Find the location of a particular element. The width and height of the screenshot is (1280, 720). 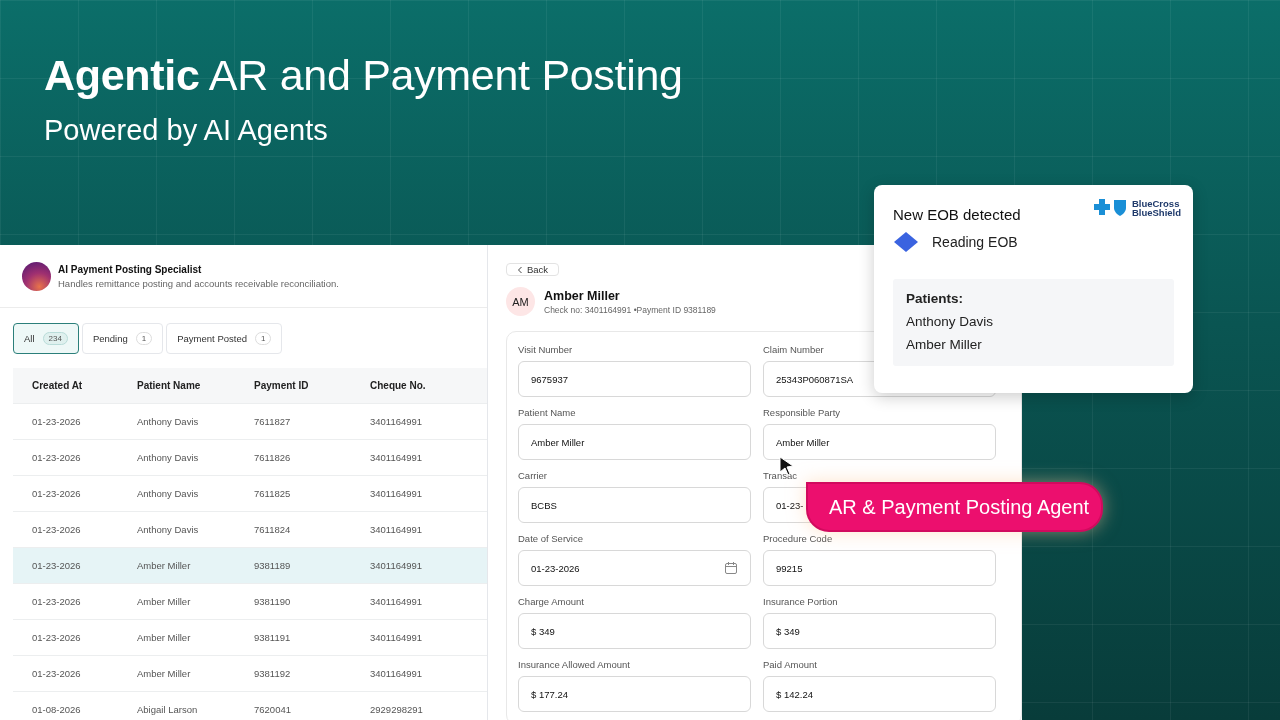

field-label: Visit Number is located at coordinates (545, 349).